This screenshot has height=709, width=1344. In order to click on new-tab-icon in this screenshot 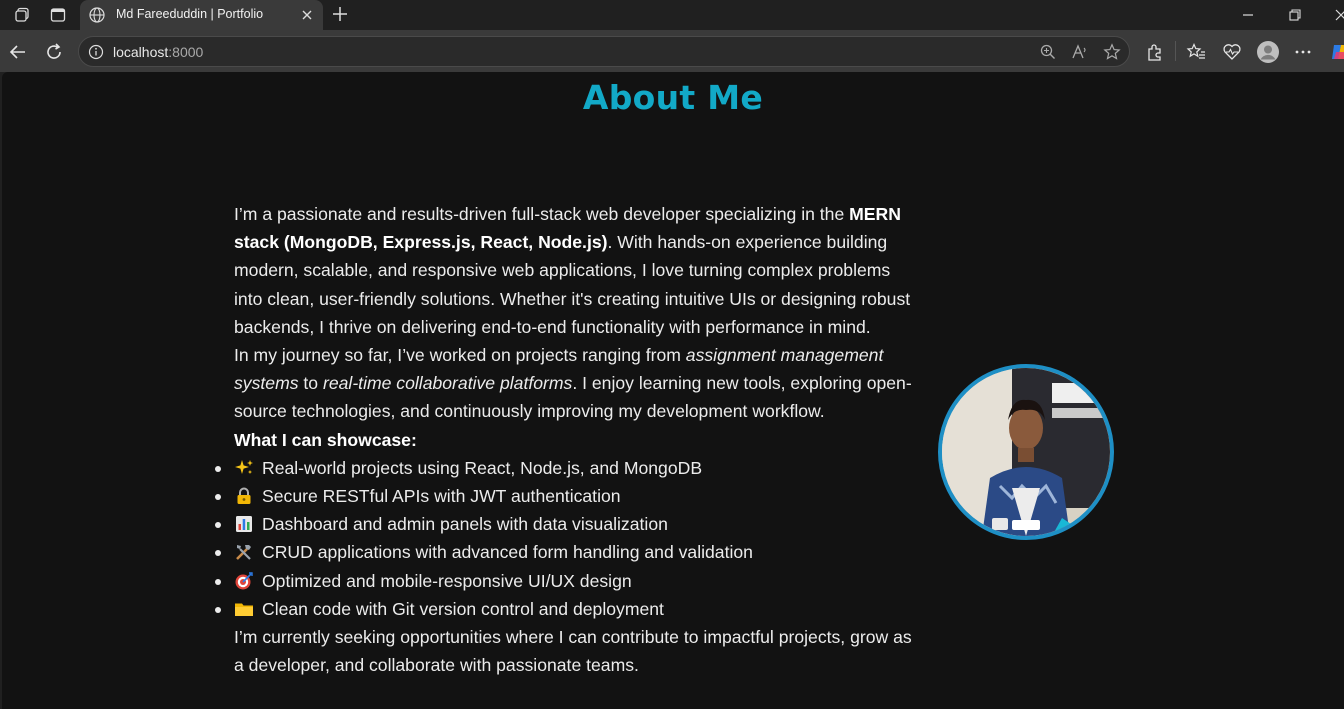, I will do `click(340, 16)`.